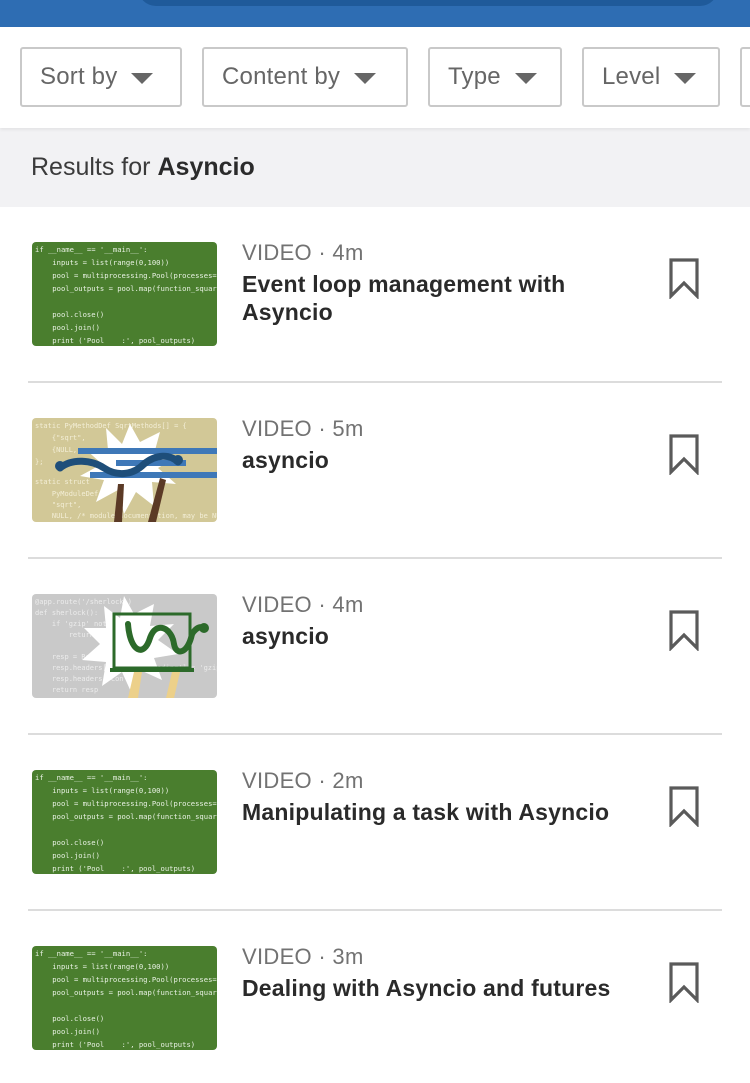  Describe the element at coordinates (83, 602) in the screenshot. I see `code-line: @app.route('/sherlock')` at that location.